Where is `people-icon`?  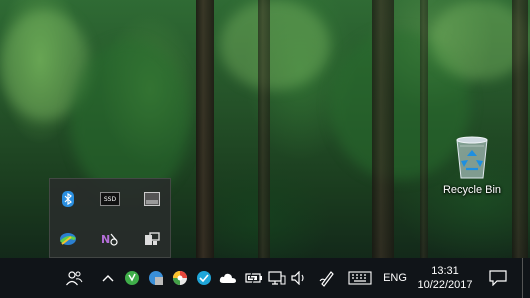 people-icon is located at coordinates (74, 278).